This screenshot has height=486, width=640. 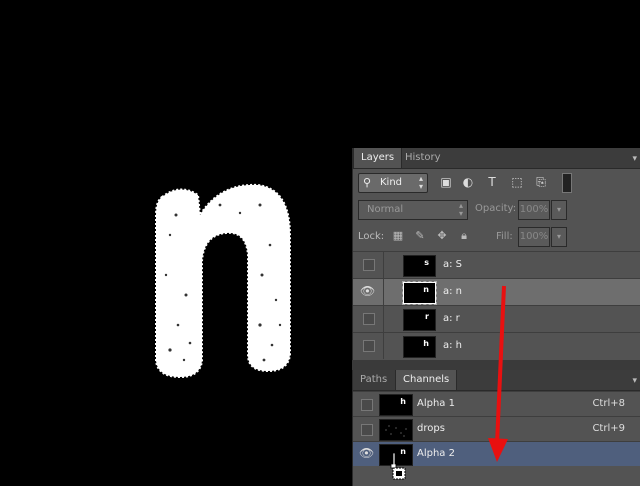 I want to click on thumb-glyph: s, so click(x=426, y=262).